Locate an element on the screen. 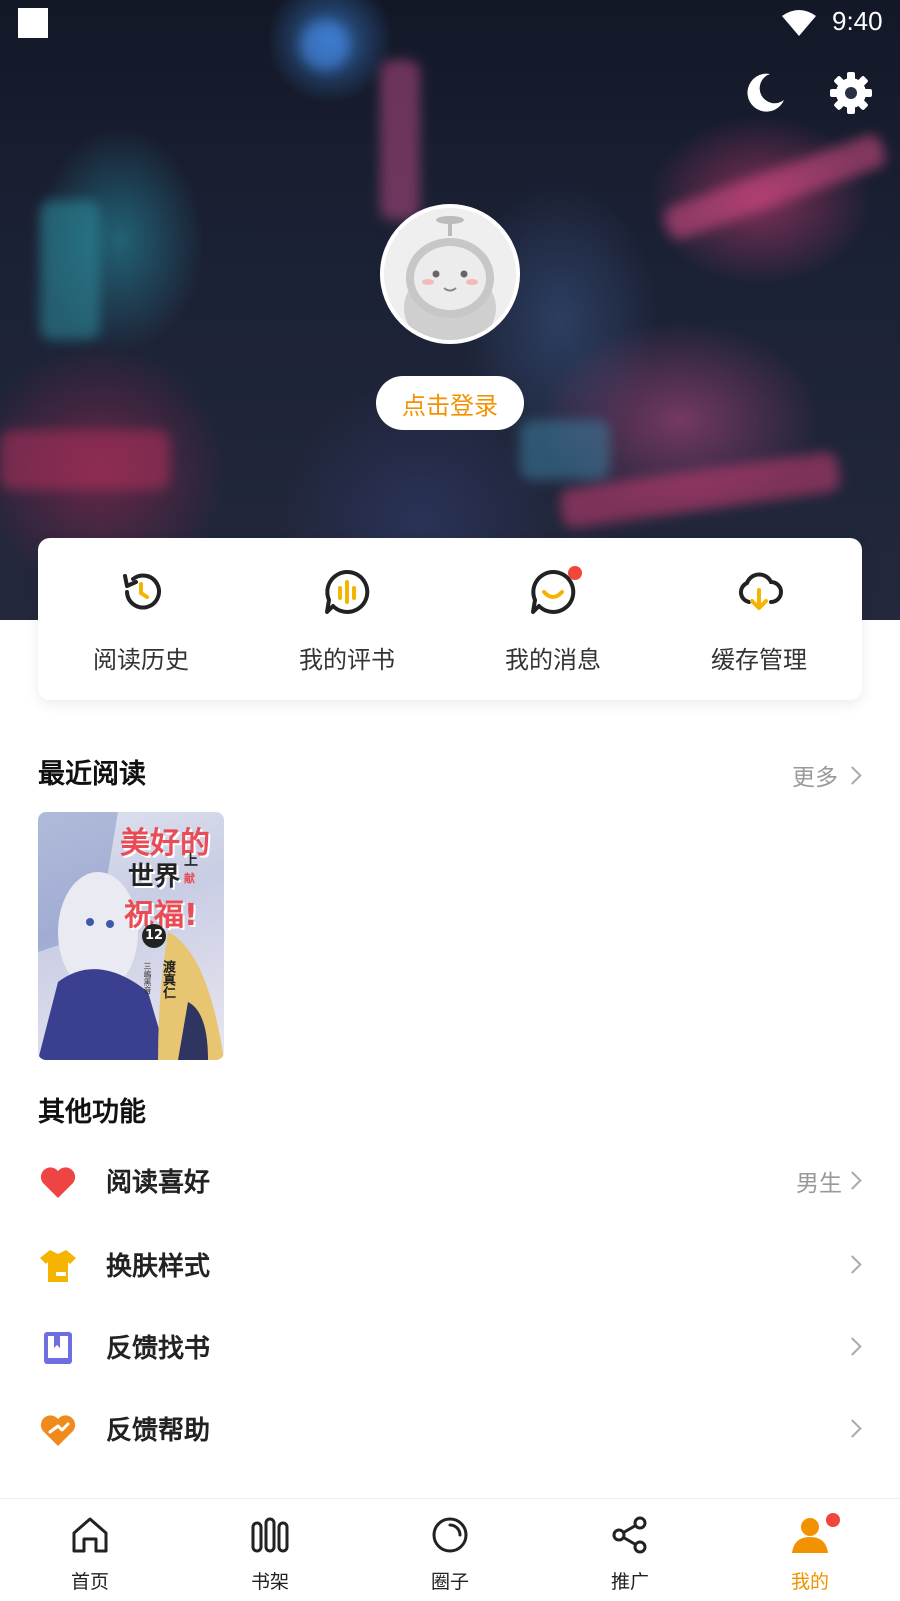  nav-promote: 推广 is located at coordinates (630, 1550).